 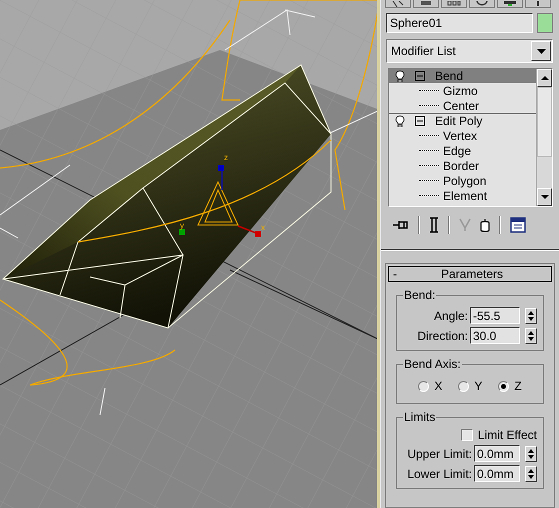 What do you see at coordinates (518, 386) in the screenshot?
I see `radio-label: Z` at bounding box center [518, 386].